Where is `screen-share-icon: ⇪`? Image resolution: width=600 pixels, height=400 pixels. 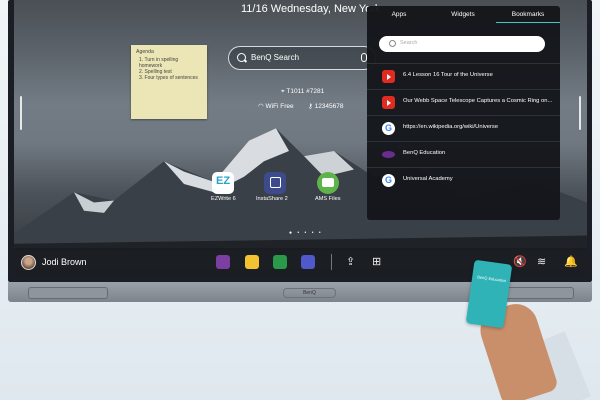 screen-share-icon: ⇪ is located at coordinates (350, 262).